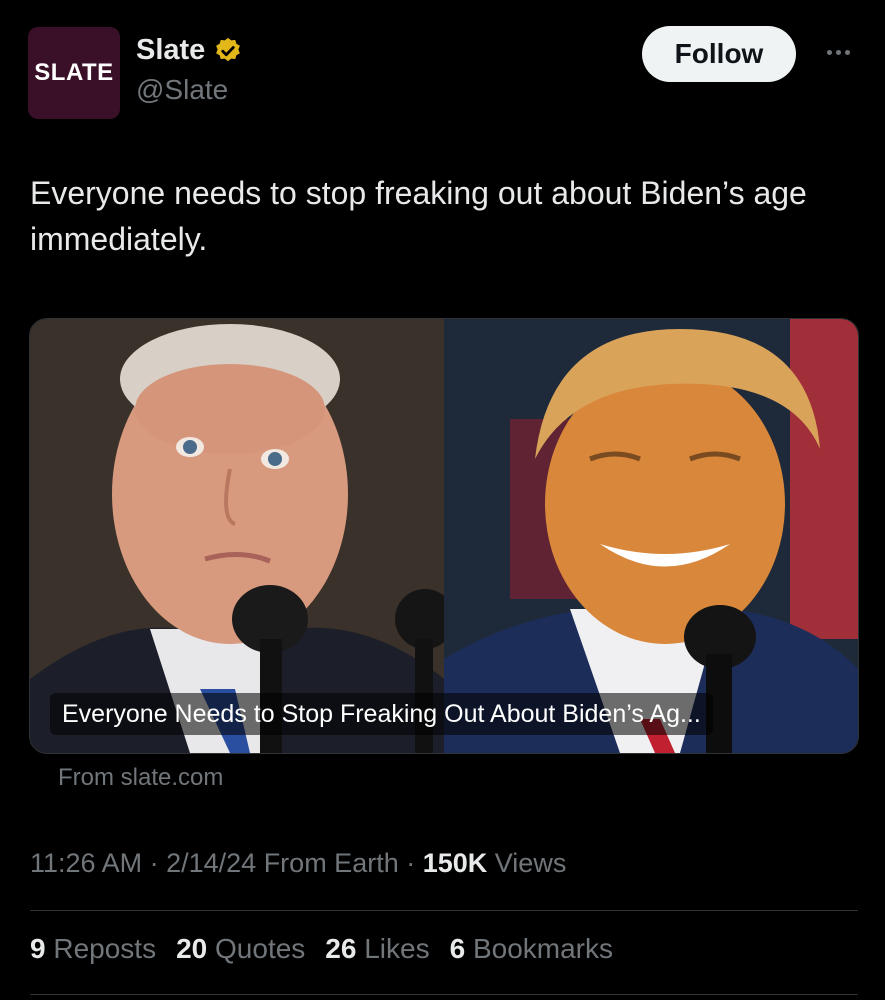 This screenshot has height=1000, width=885. I want to click on follow-button: Follow, so click(719, 54).